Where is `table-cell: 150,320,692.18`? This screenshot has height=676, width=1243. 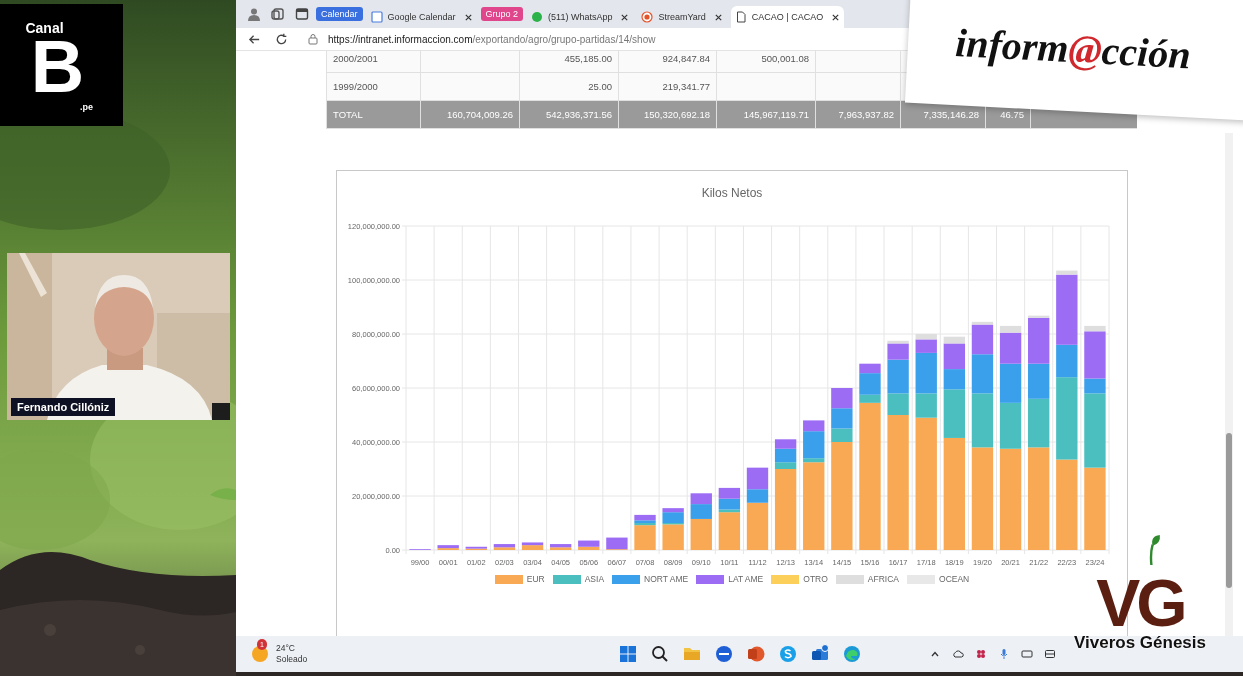 table-cell: 150,320,692.18 is located at coordinates (676, 114).